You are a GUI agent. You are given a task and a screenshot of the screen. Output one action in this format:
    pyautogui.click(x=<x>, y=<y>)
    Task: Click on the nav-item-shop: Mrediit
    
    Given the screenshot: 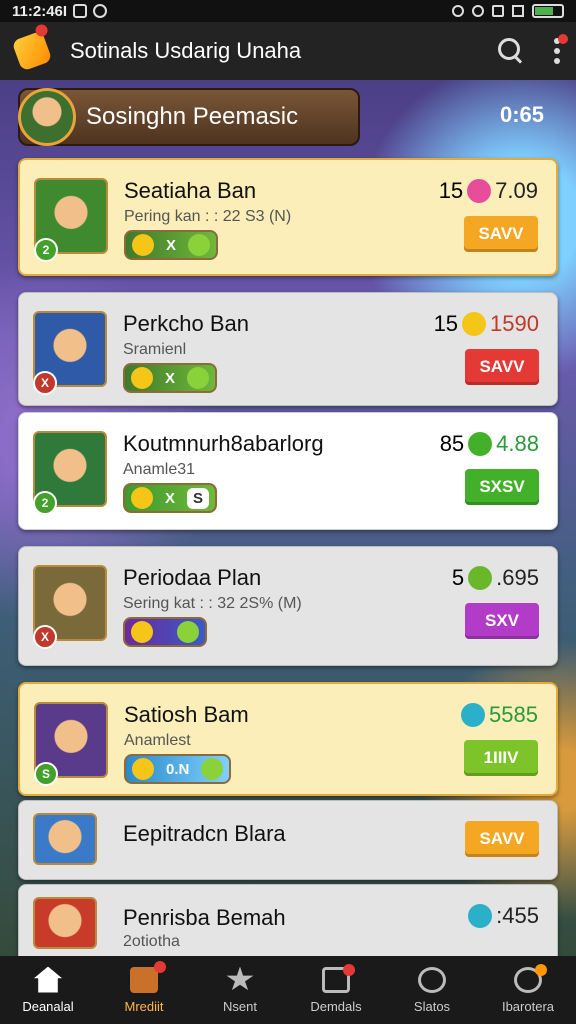 What is the action you would take?
    pyautogui.click(x=144, y=990)
    